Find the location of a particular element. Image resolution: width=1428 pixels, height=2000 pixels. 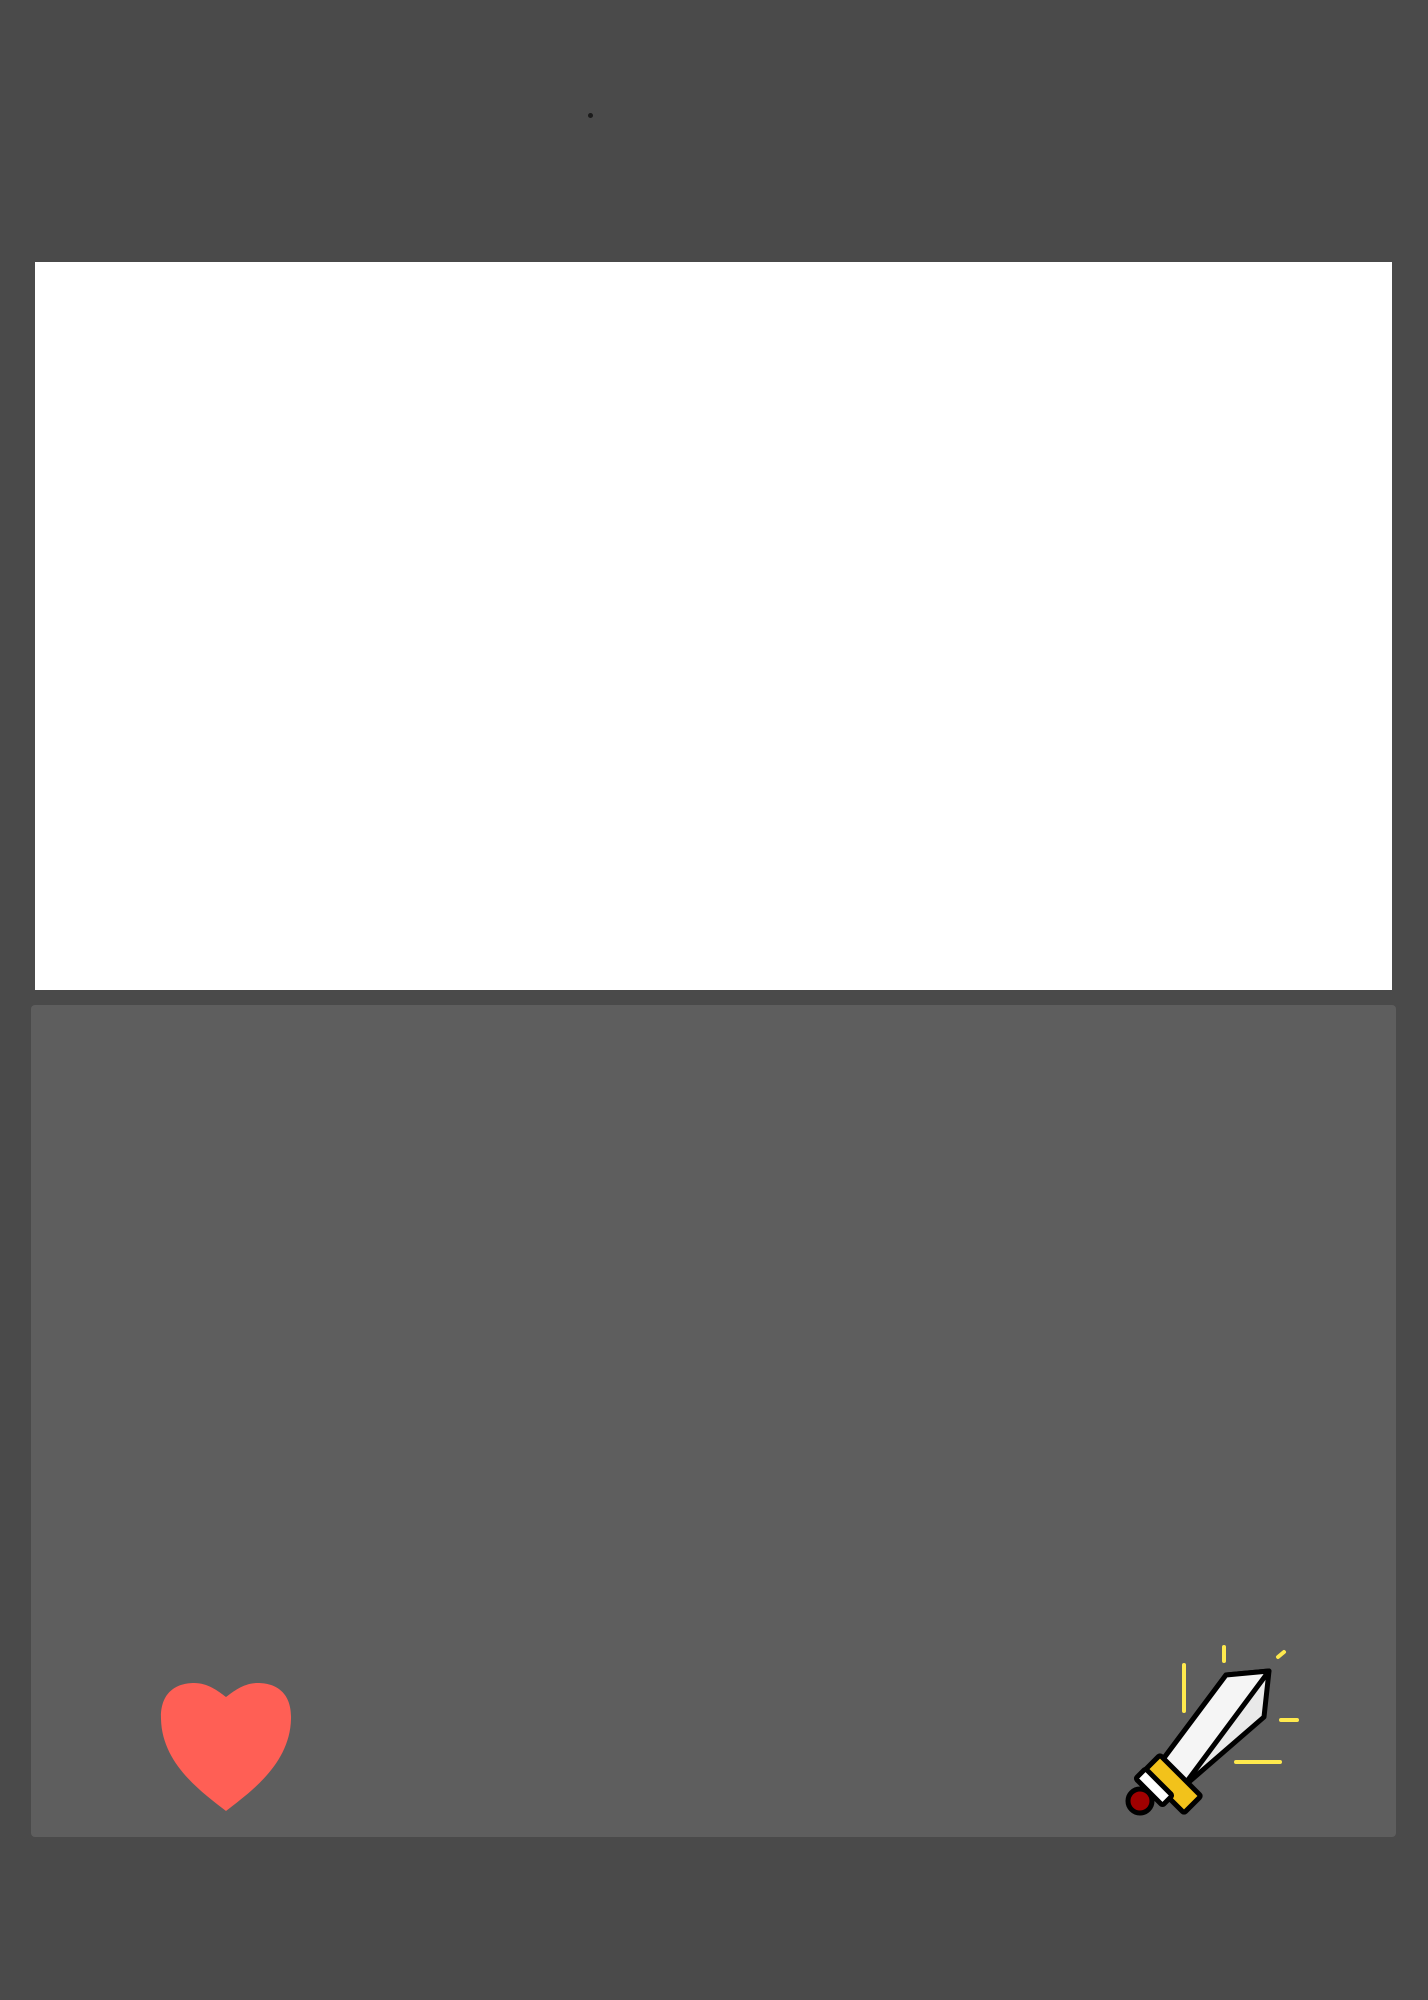

heal-button is located at coordinates (226, 1747).